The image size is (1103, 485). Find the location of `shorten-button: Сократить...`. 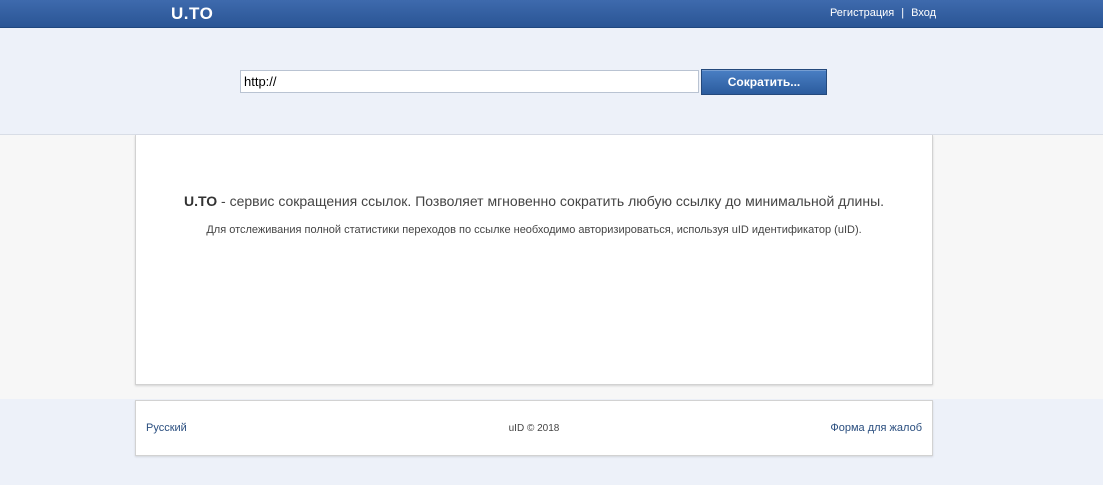

shorten-button: Сократить... is located at coordinates (764, 82).